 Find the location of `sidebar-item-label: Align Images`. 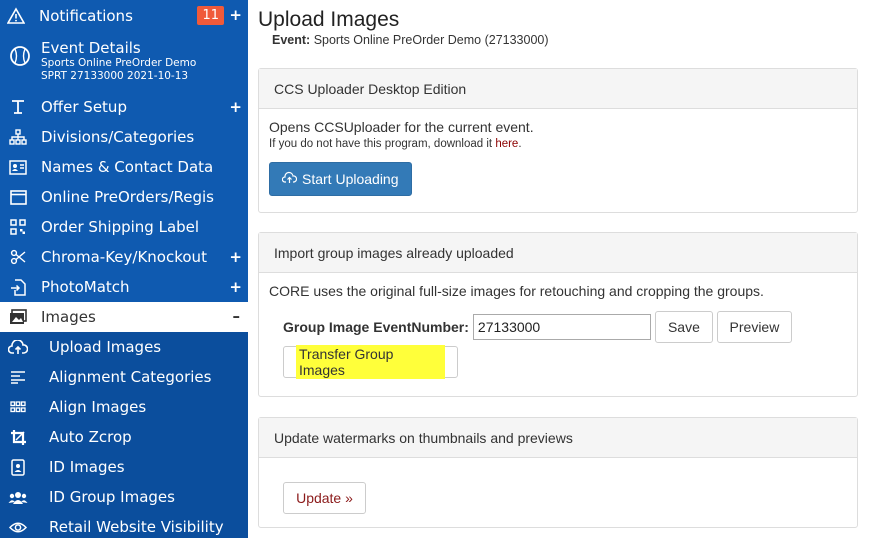

sidebar-item-label: Align Images is located at coordinates (98, 407).